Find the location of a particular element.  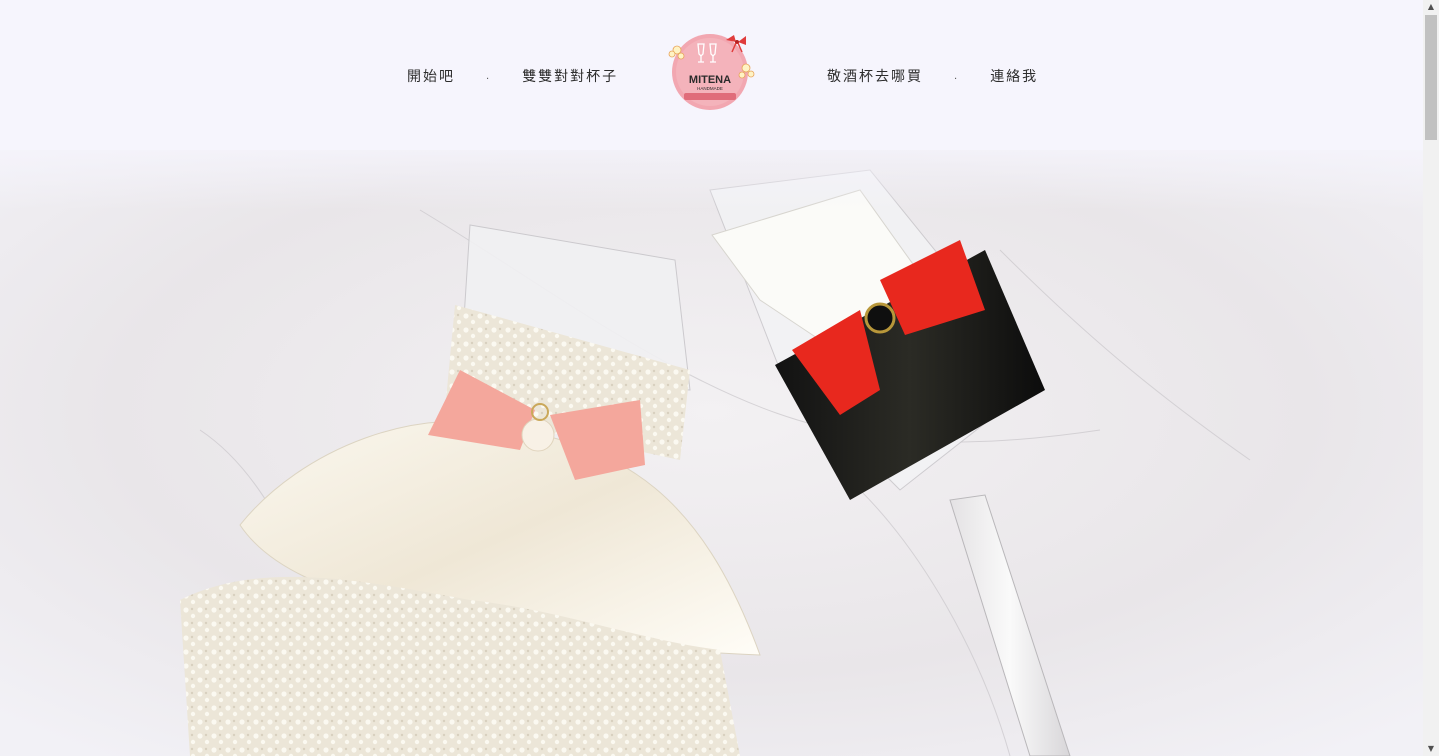

scroll-thumb is located at coordinates (1431, 77).